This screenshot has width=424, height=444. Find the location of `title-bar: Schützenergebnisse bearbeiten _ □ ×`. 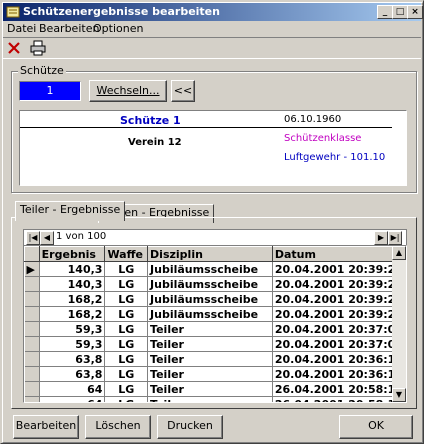

title-bar: Schützenergebnisse bearbeiten _ □ × is located at coordinates (213, 12).